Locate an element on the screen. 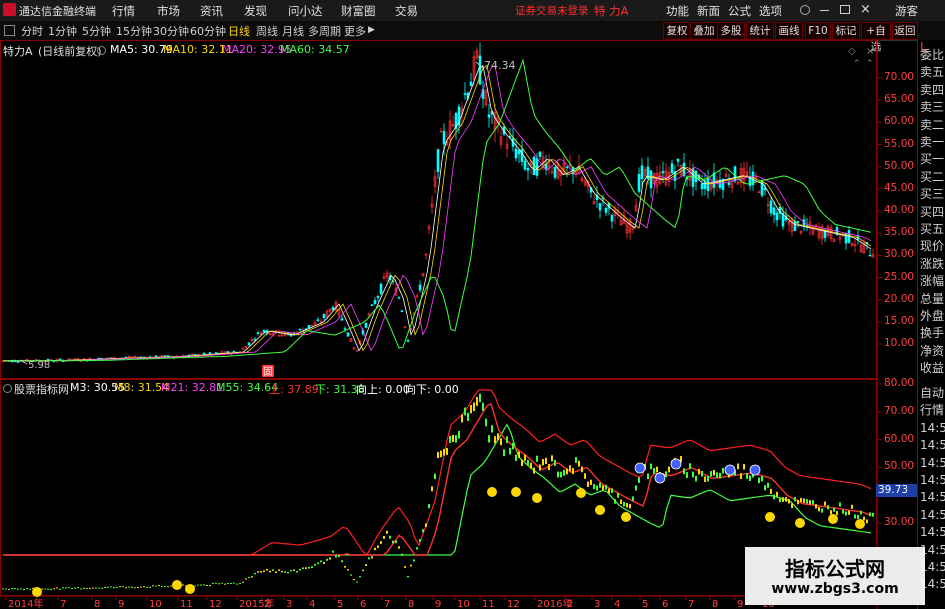 The height and width of the screenshot is (609, 945). indicator-settings-icon is located at coordinates (101, 50).